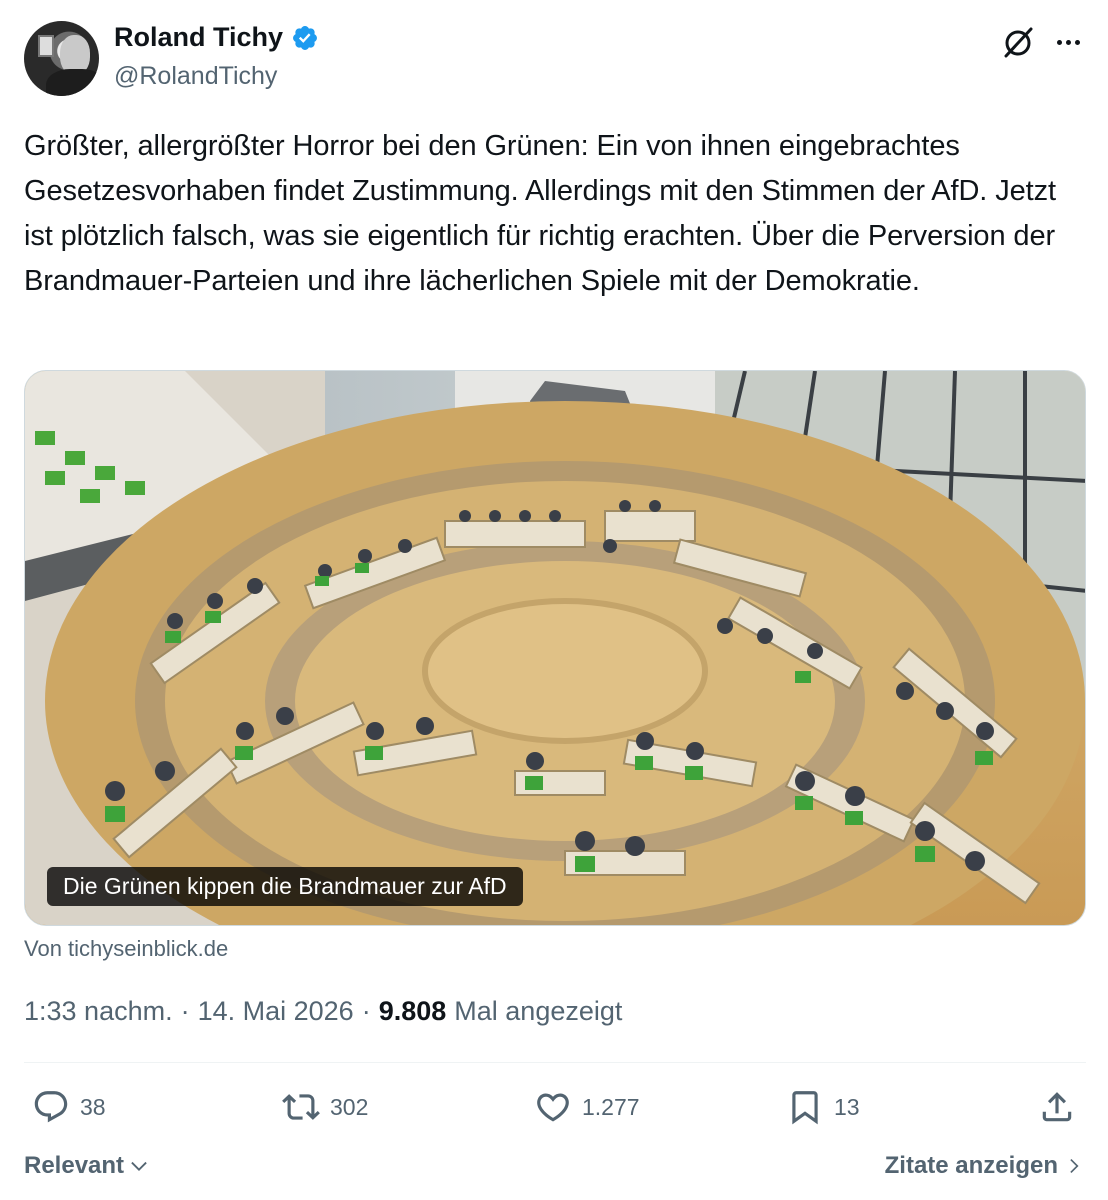 This screenshot has width=1108, height=1200. What do you see at coordinates (139, 1166) in the screenshot?
I see `chevron-down-icon` at bounding box center [139, 1166].